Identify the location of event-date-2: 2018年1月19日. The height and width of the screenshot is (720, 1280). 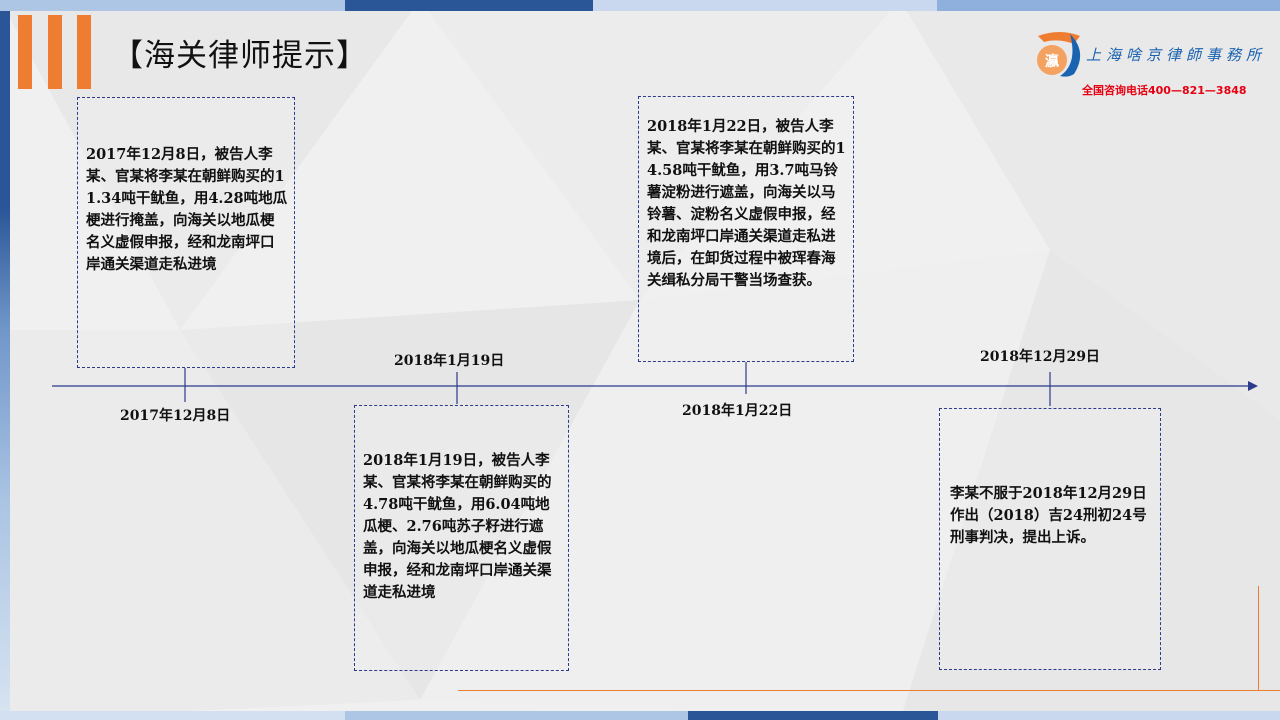
(449, 361).